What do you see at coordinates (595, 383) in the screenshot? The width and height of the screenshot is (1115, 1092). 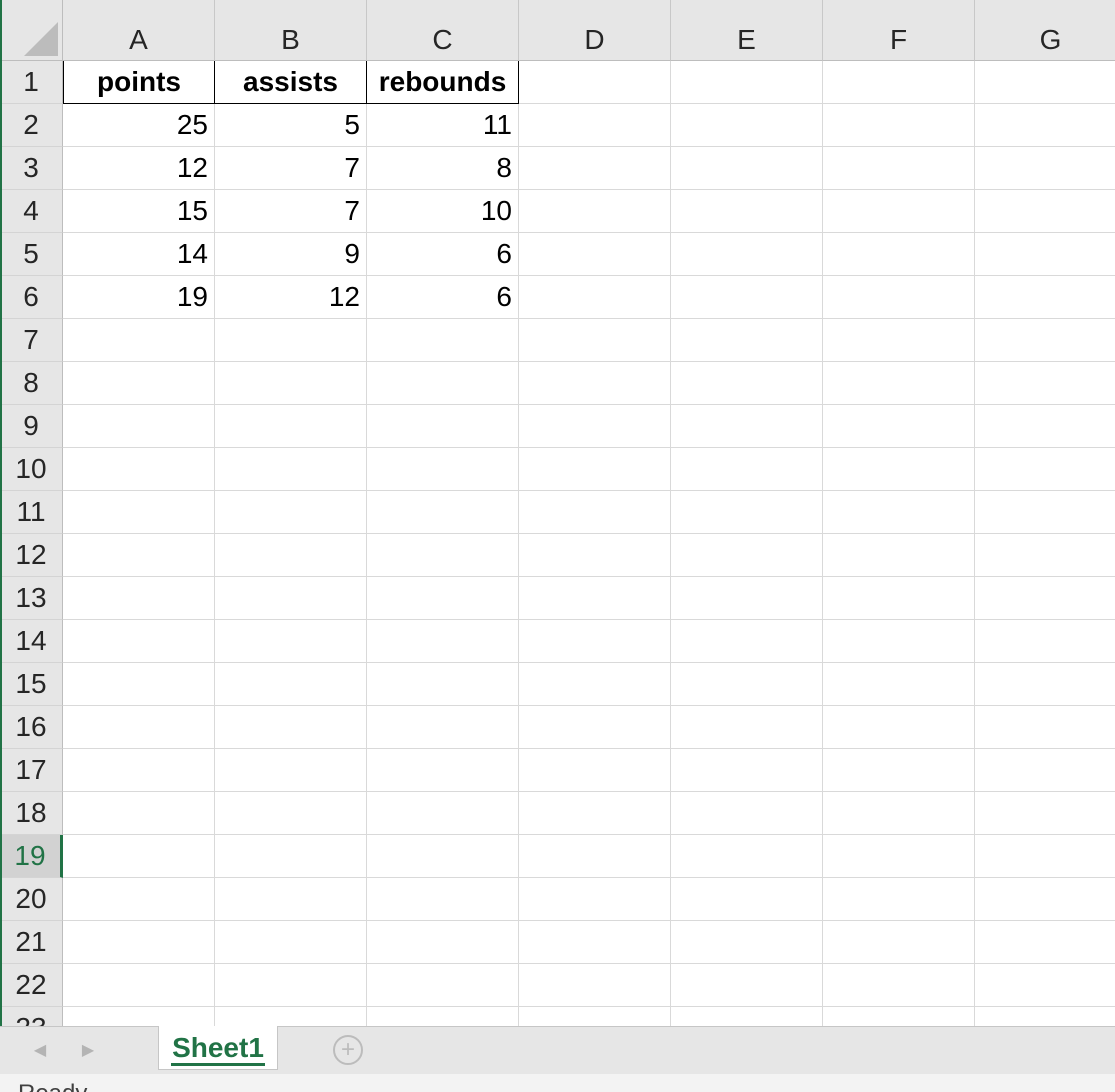 I see `cell-d8` at bounding box center [595, 383].